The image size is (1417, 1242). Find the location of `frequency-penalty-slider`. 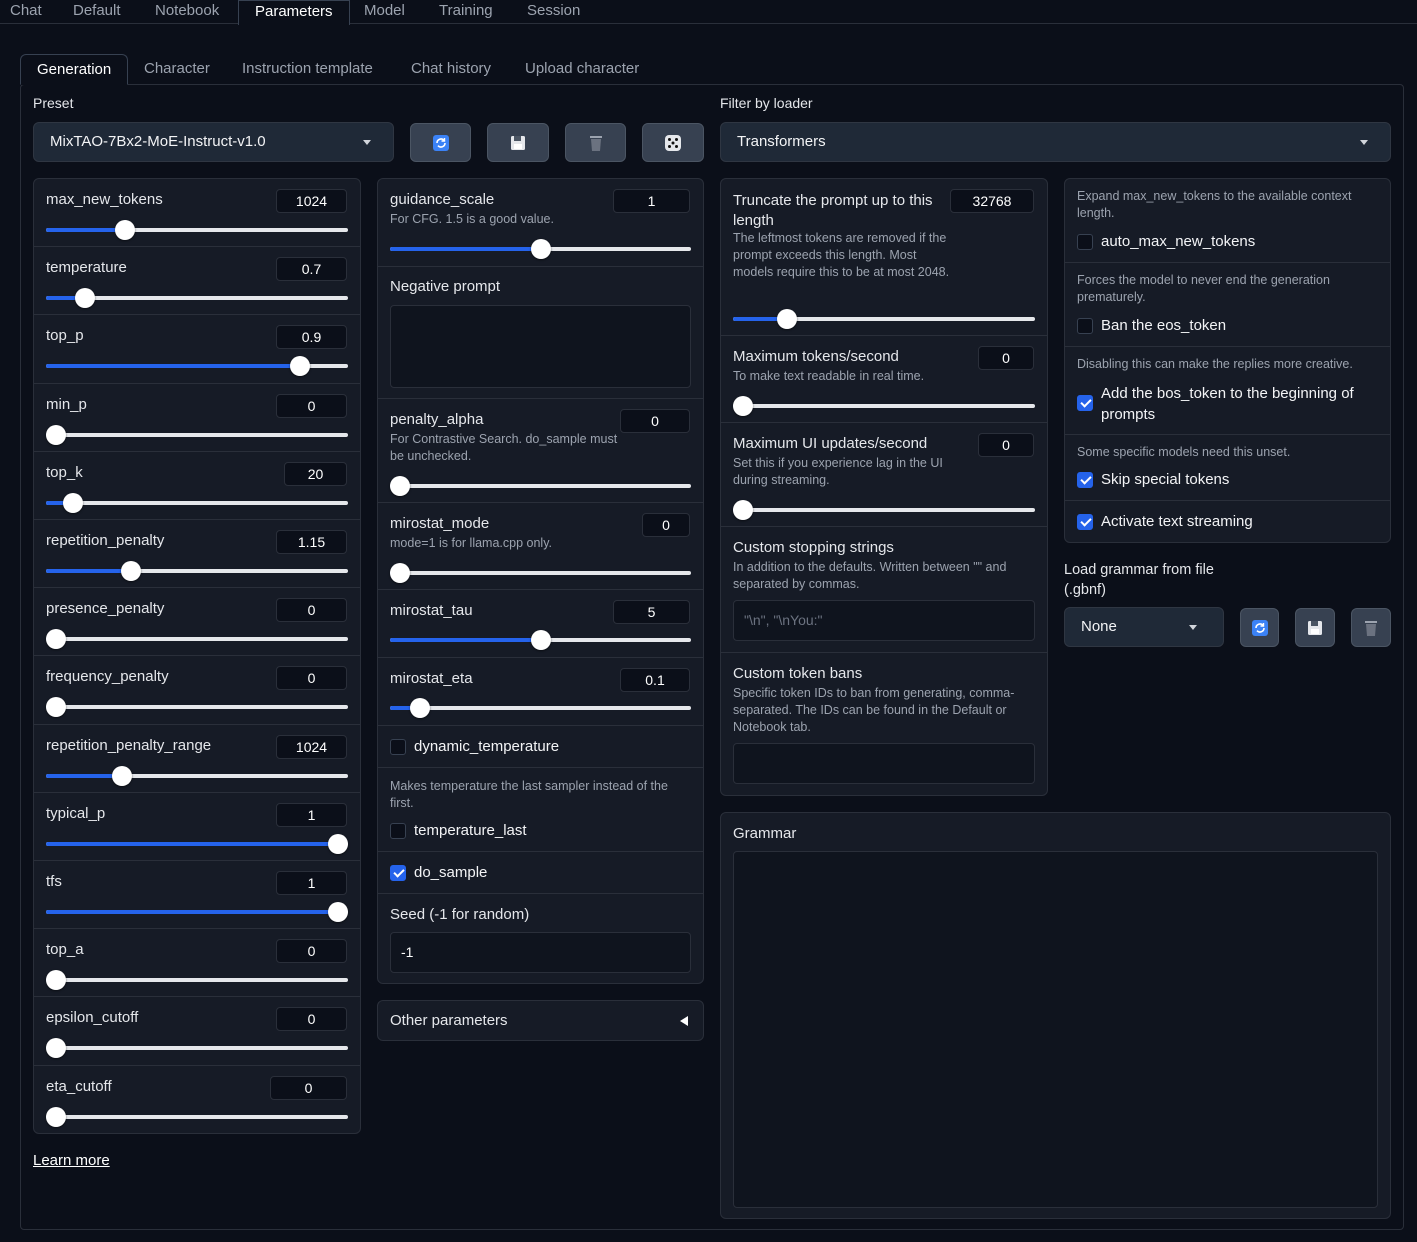

frequency-penalty-slider is located at coordinates (197, 707).